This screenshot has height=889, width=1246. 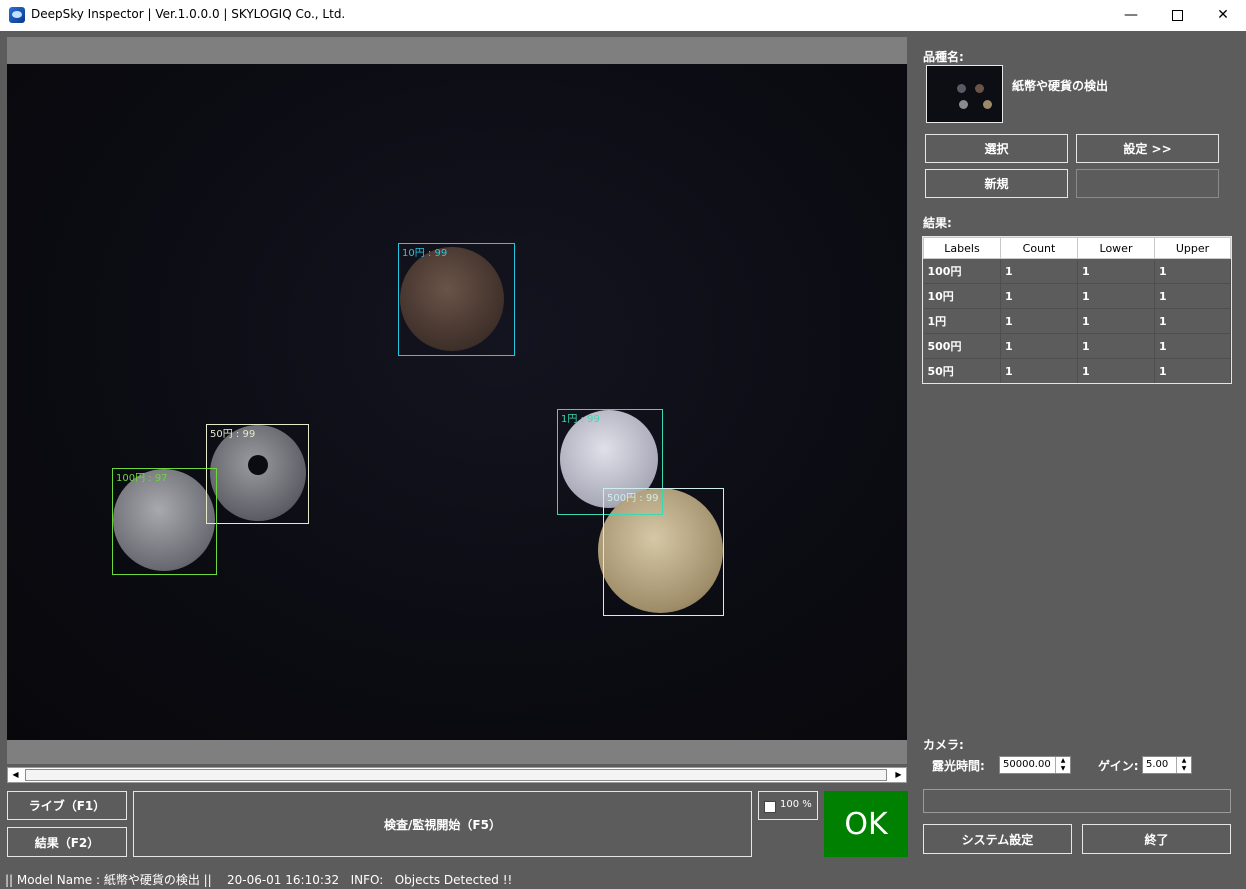 I want to click on select-button: 選択, so click(x=996, y=148).